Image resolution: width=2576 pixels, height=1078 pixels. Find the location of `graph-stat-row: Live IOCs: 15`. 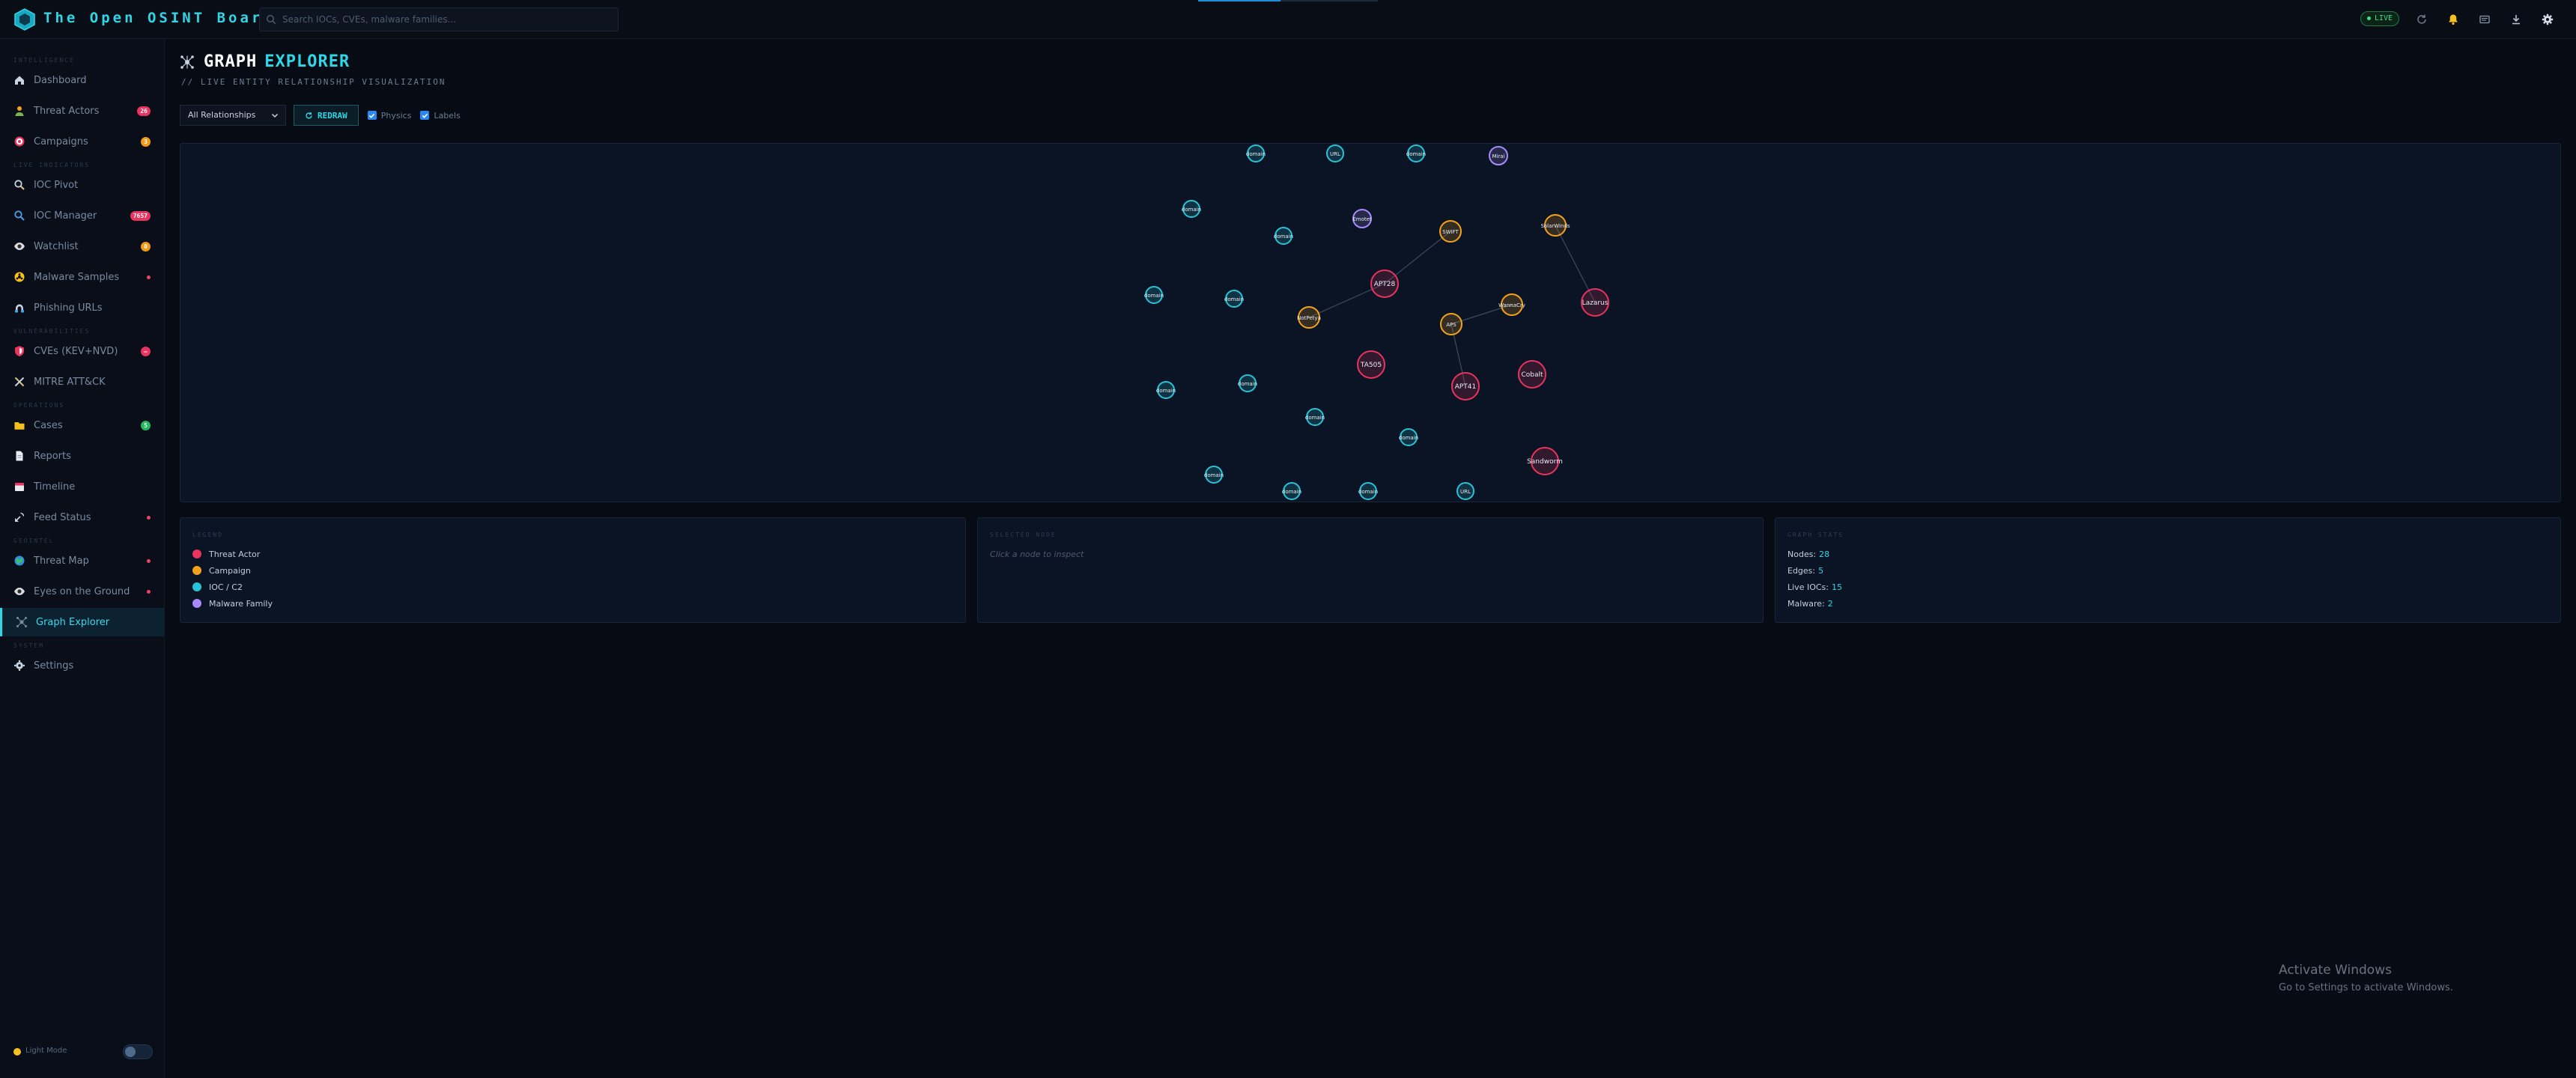

graph-stat-row: Live IOCs: 15 is located at coordinates (1814, 587).